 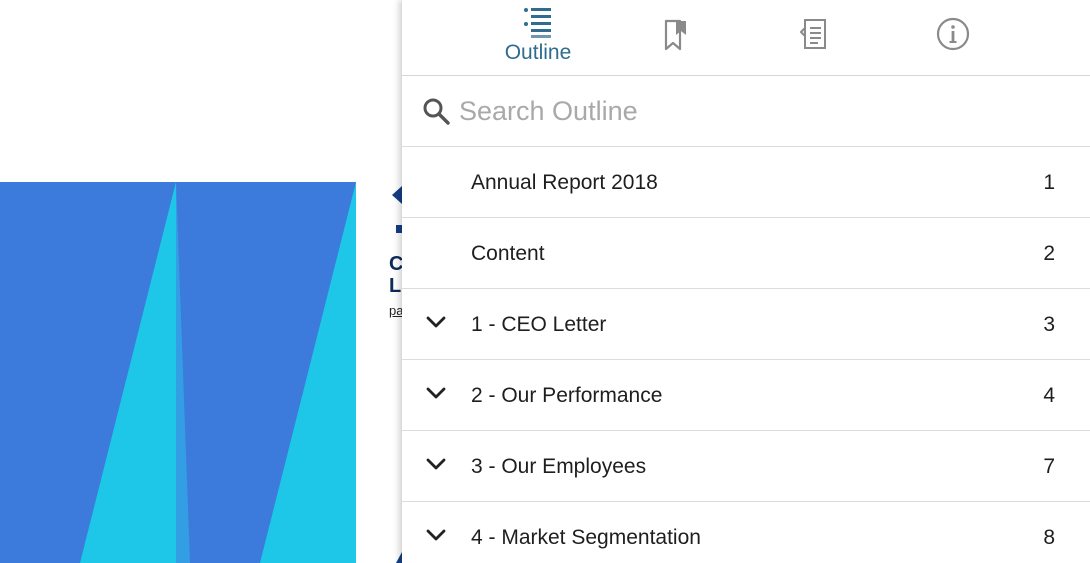 I want to click on tab-info, so click(x=953, y=37).